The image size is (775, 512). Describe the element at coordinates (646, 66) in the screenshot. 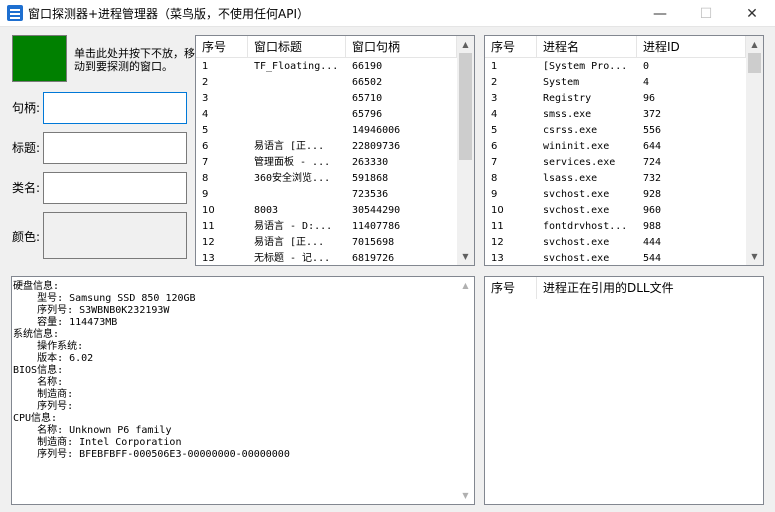

I see `cell-process-id: 0` at that location.